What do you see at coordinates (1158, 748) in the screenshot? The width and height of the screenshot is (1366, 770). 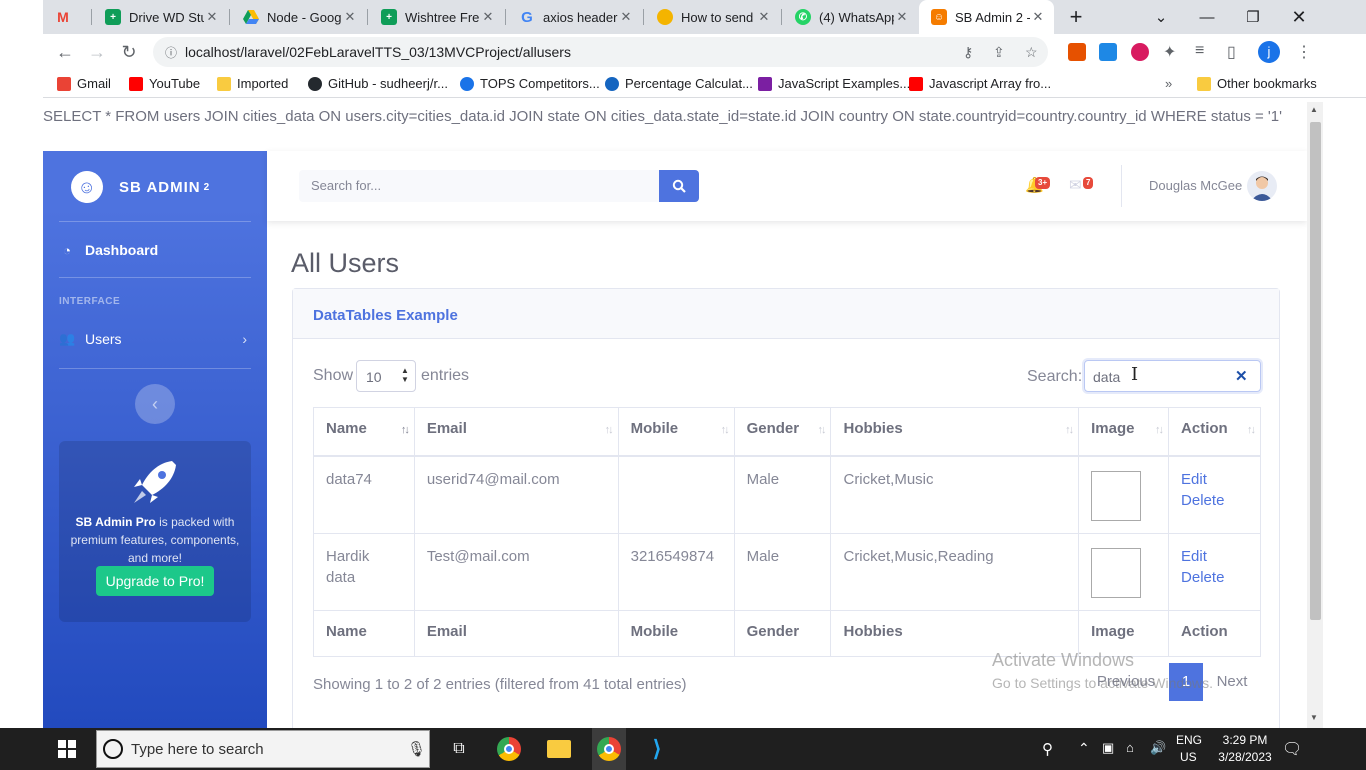 I see `volume-icon: 🔊` at bounding box center [1158, 748].